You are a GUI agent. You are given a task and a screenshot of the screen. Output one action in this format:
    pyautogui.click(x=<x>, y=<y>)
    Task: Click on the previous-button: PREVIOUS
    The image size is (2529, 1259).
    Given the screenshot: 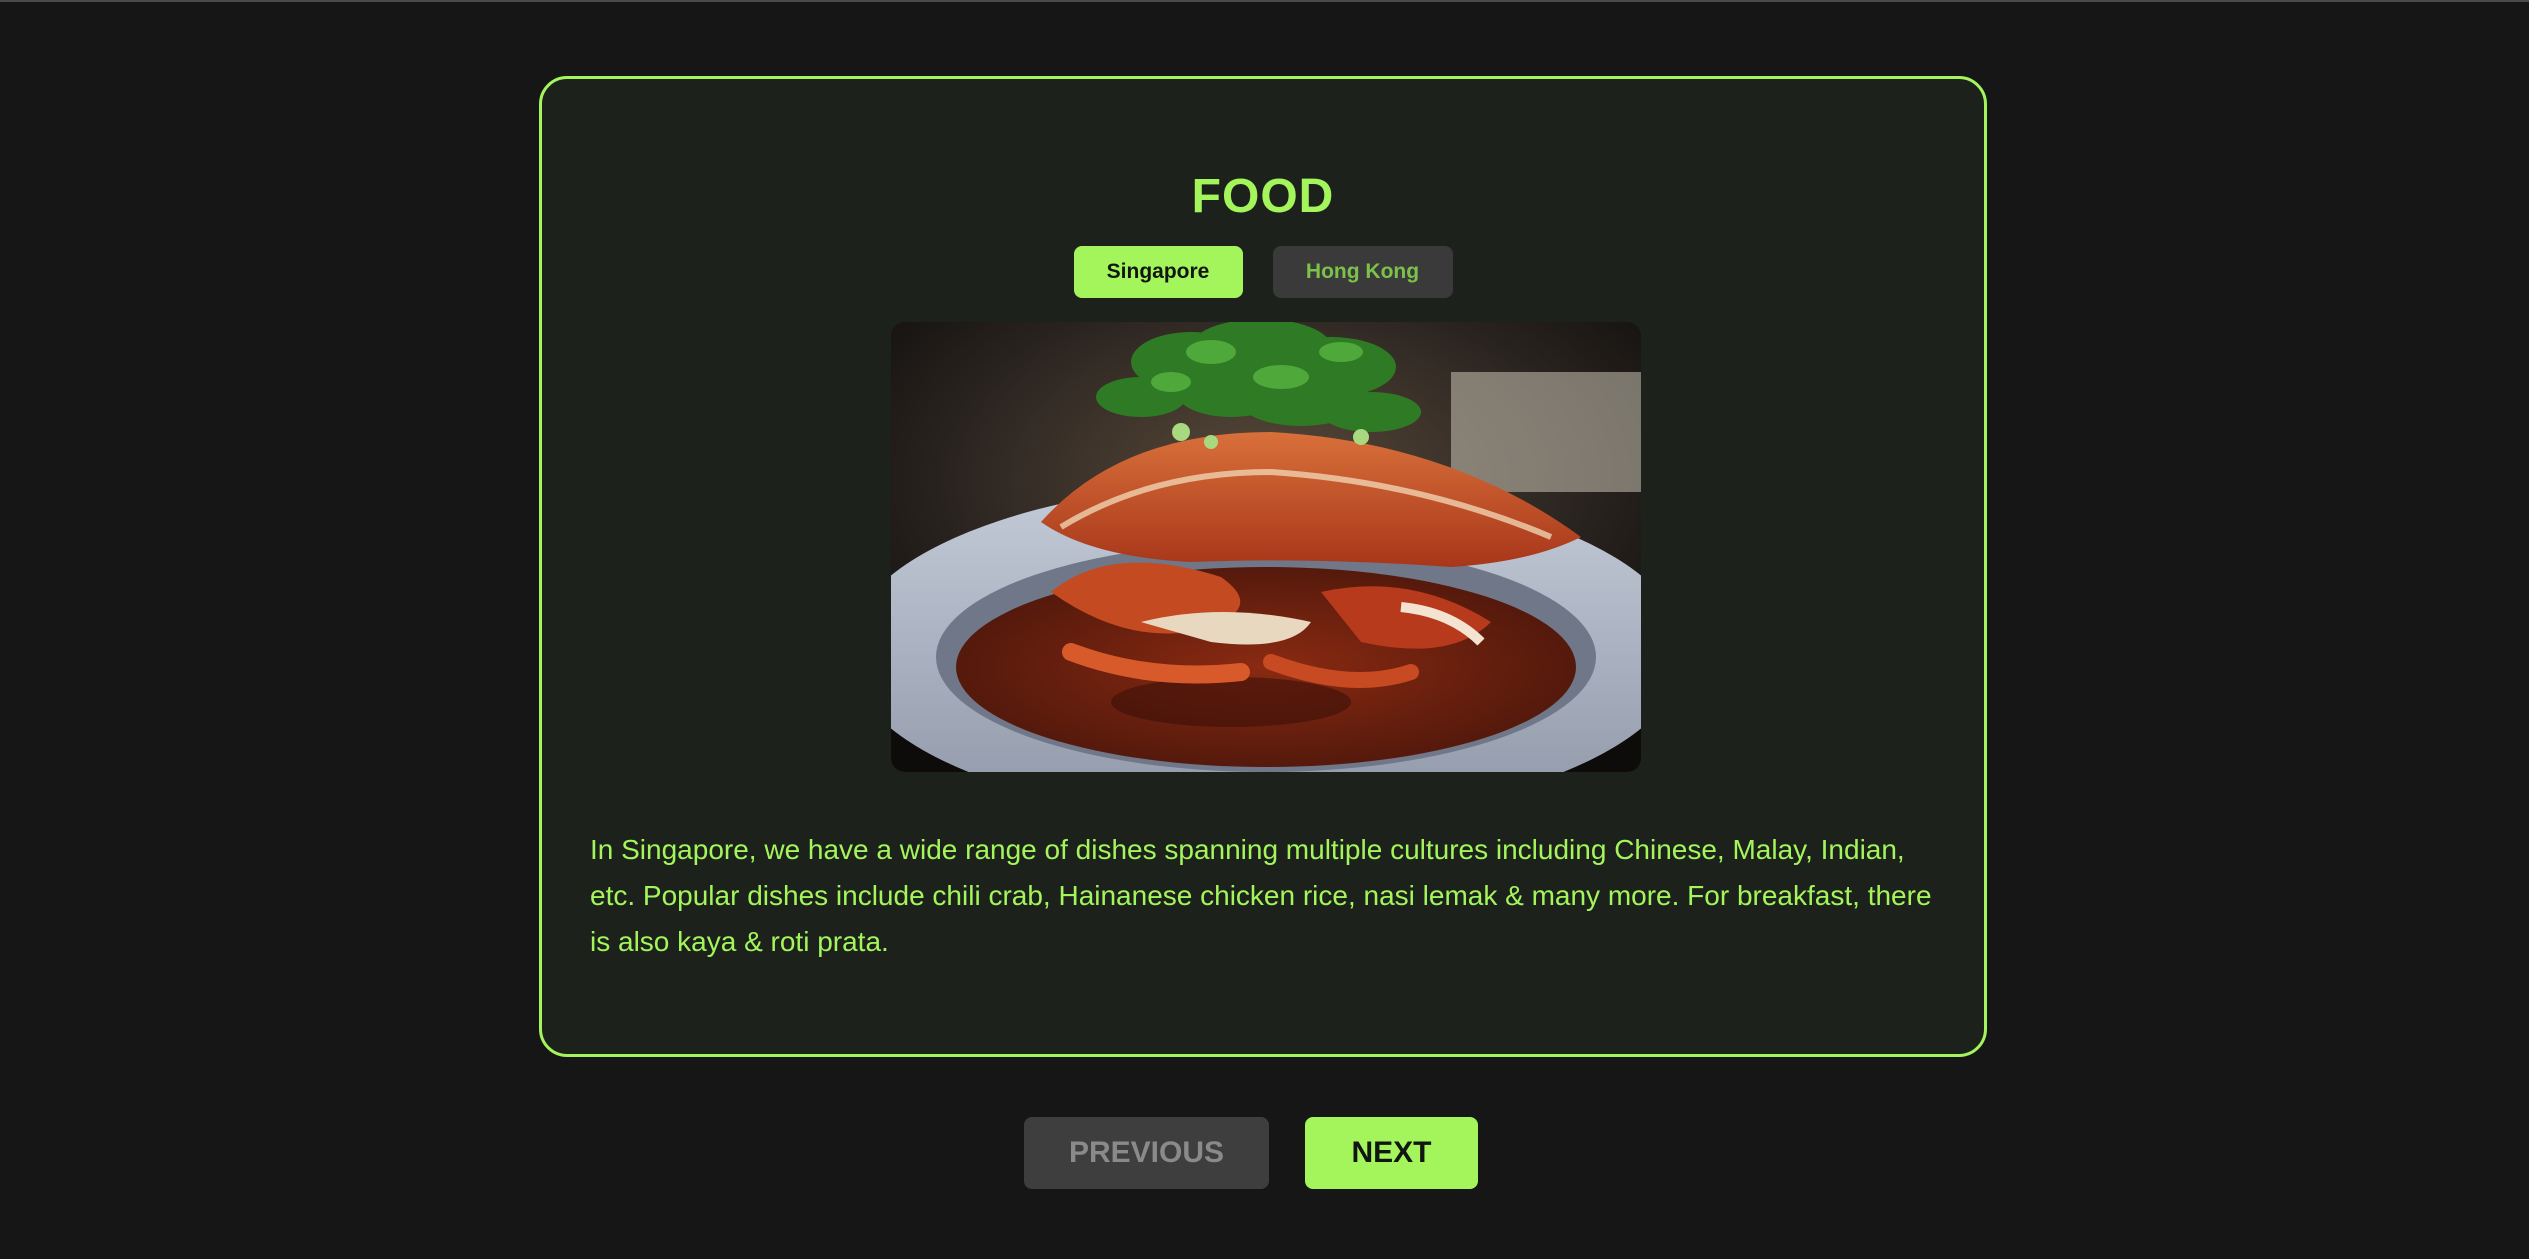 What is the action you would take?
    pyautogui.click(x=1146, y=1153)
    